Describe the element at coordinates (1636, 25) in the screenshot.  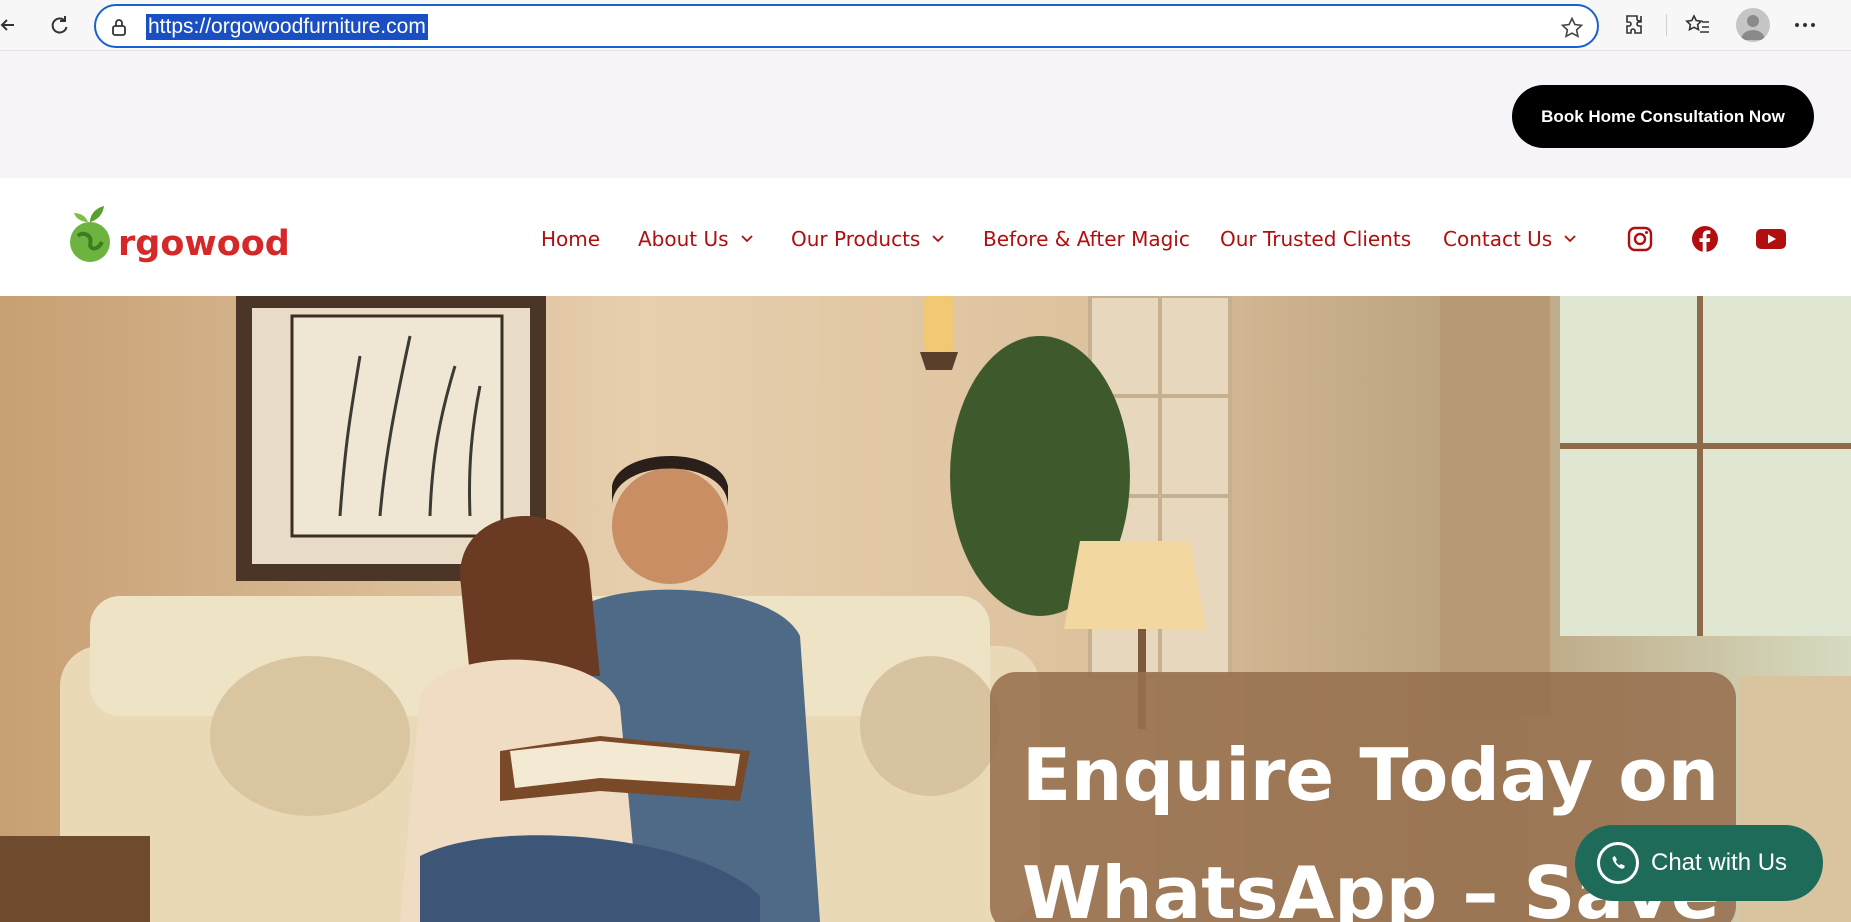
I see `extensions-icon` at that location.